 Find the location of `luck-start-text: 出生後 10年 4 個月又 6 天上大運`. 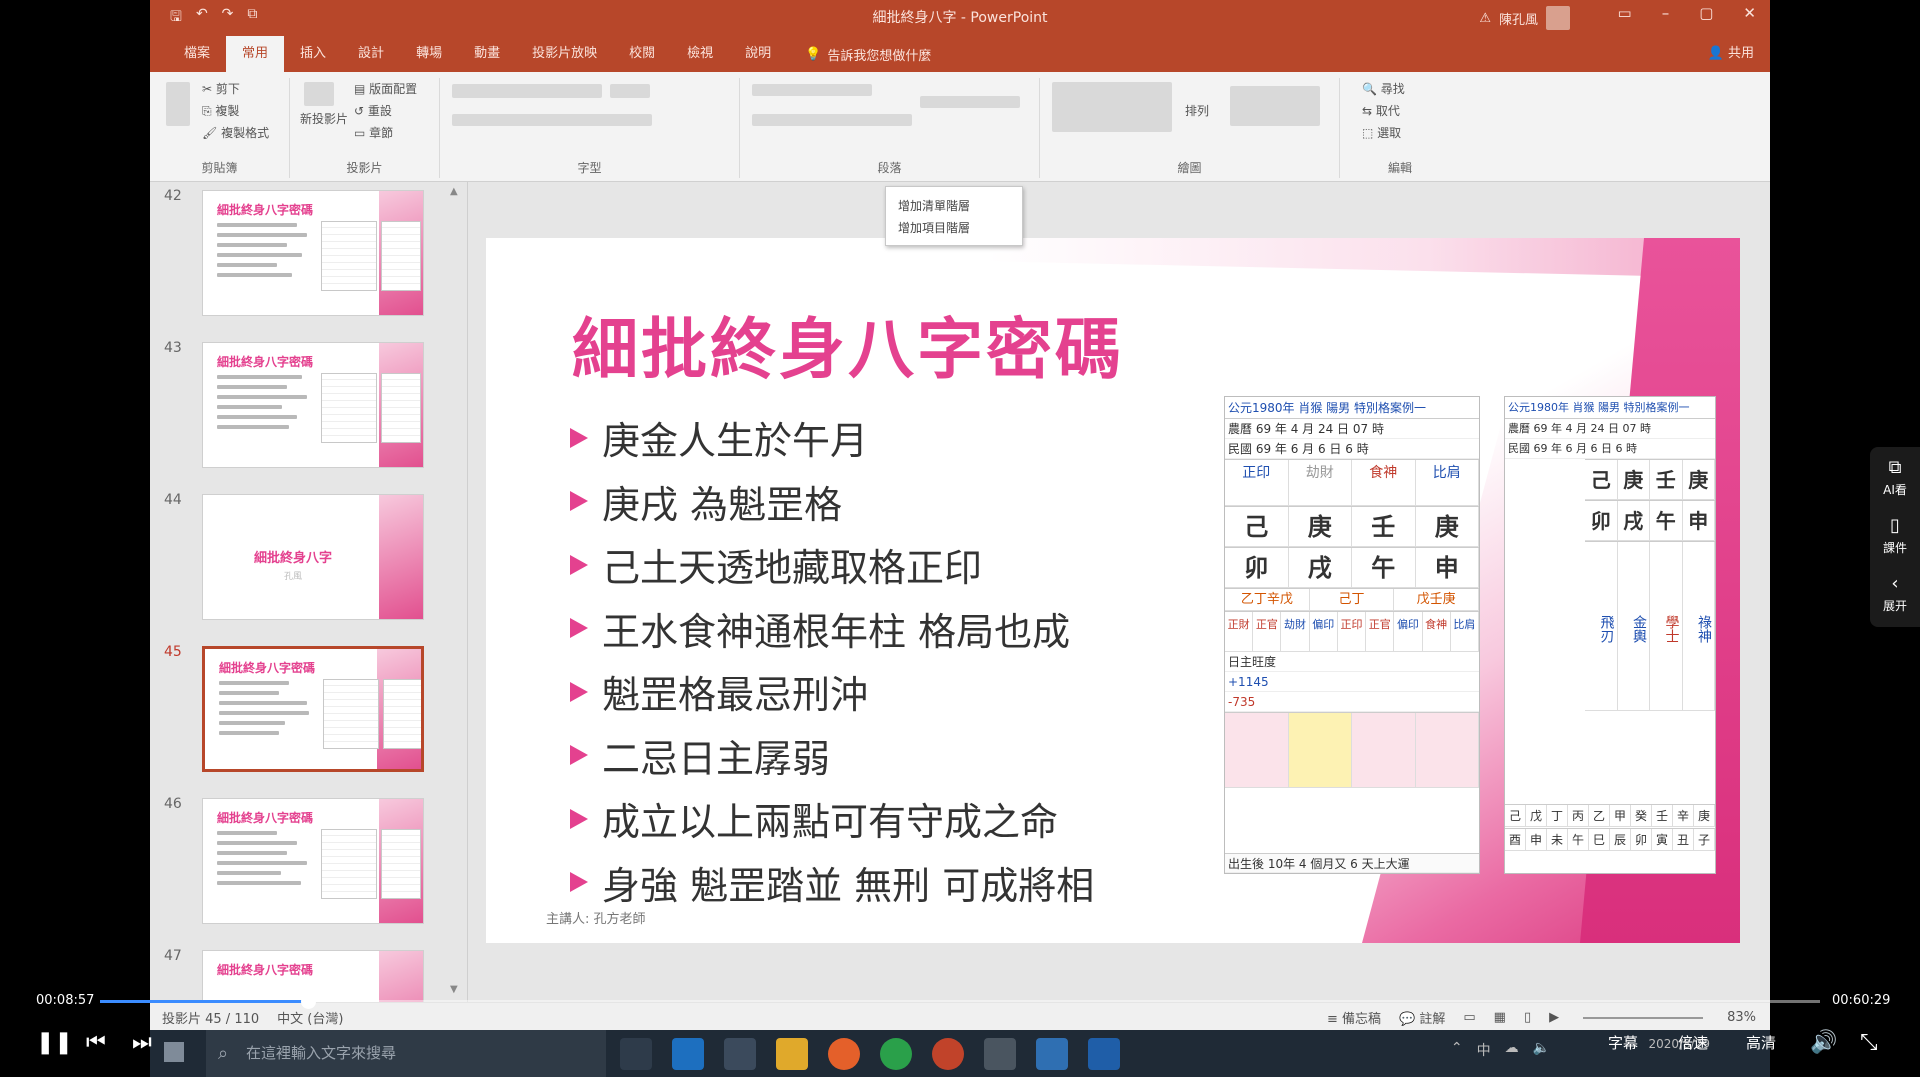

luck-start-text: 出生後 10年 4 個月又 6 天上大運 is located at coordinates (1352, 863).